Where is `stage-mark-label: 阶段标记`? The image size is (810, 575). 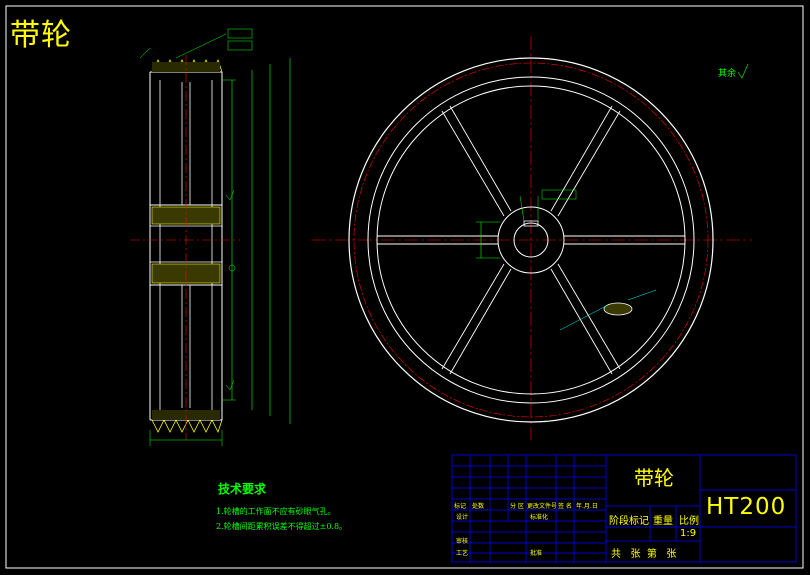
stage-mark-label: 阶段标记 is located at coordinates (629, 521).